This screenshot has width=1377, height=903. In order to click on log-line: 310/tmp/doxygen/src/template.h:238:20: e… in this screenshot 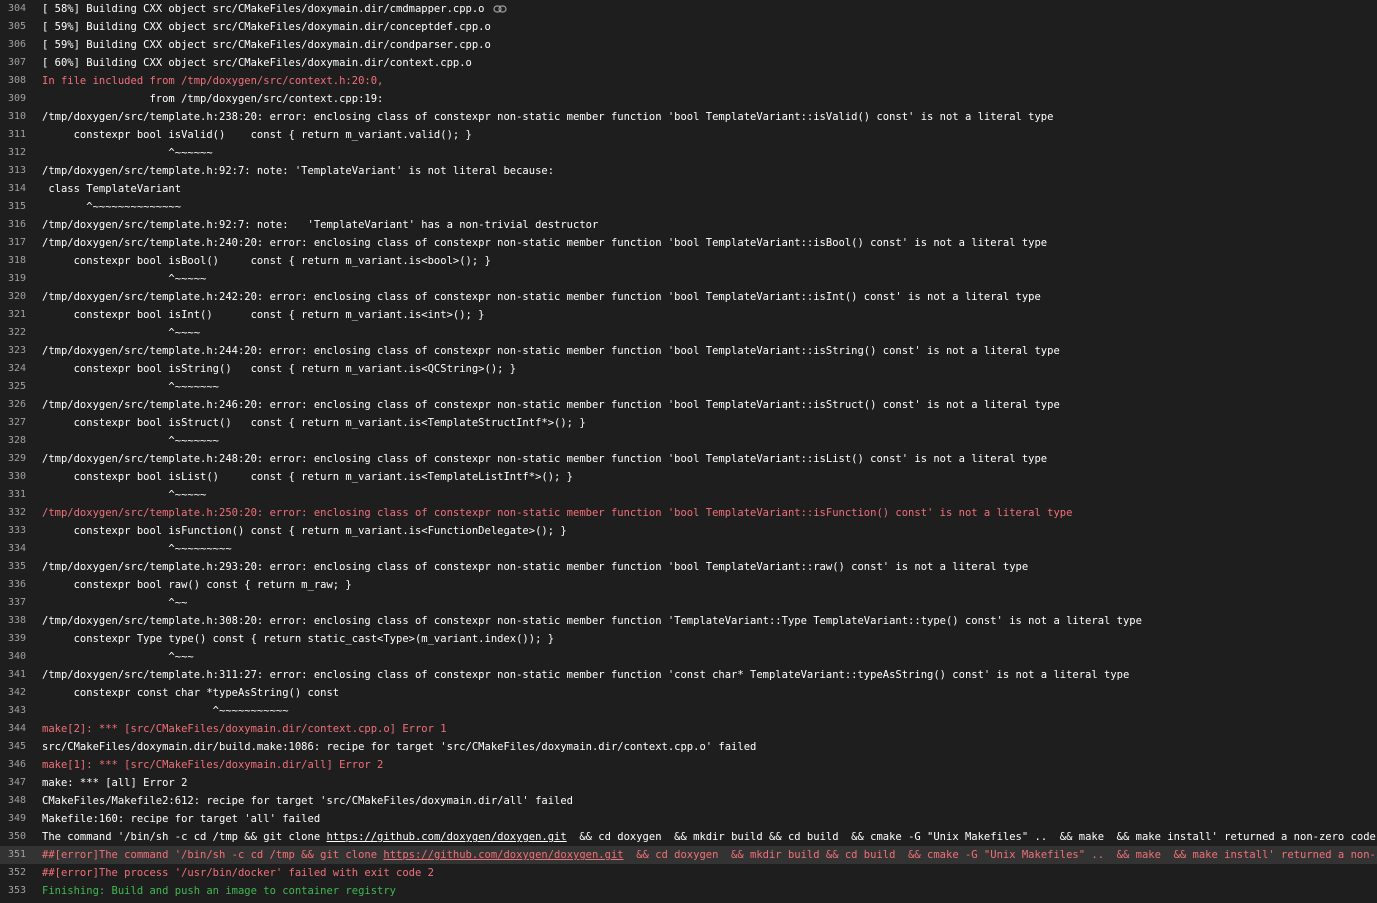, I will do `click(688, 117)`.